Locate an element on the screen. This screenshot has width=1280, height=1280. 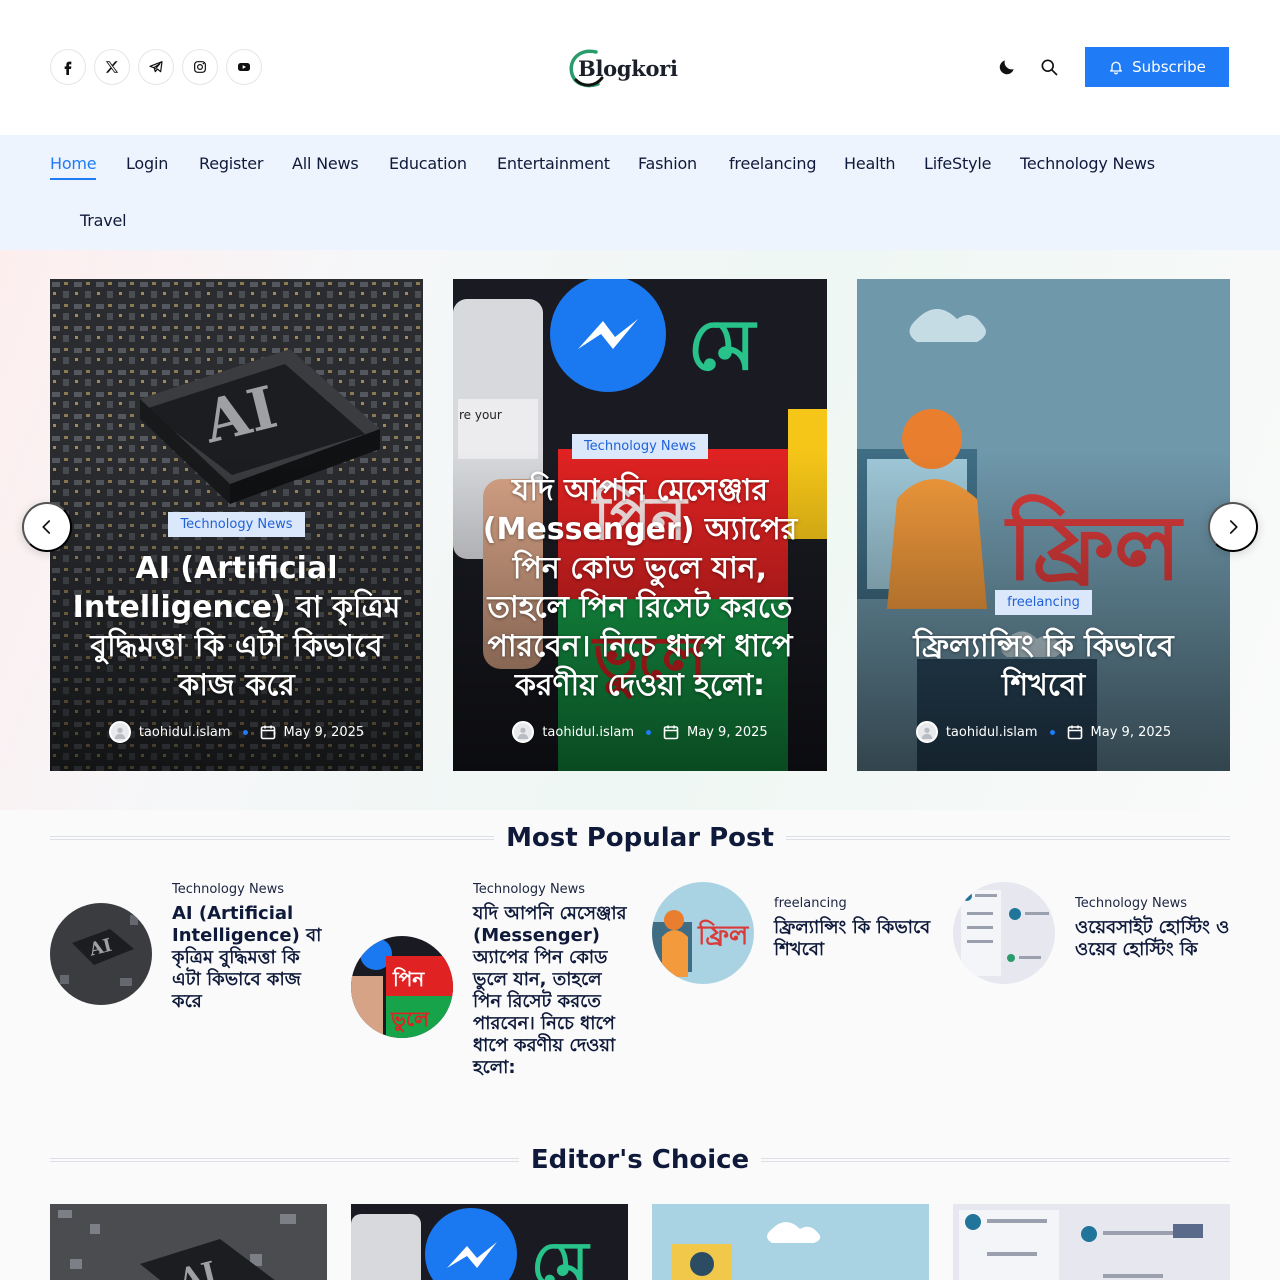
post-category: freelancing is located at coordinates (853, 903).